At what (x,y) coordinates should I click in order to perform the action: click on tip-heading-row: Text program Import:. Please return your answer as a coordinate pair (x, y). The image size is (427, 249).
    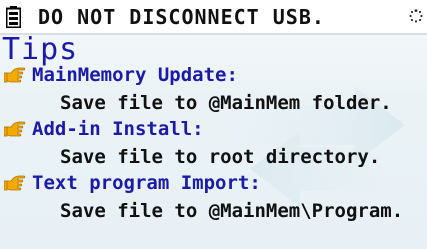
    Looking at the image, I should click on (132, 183).